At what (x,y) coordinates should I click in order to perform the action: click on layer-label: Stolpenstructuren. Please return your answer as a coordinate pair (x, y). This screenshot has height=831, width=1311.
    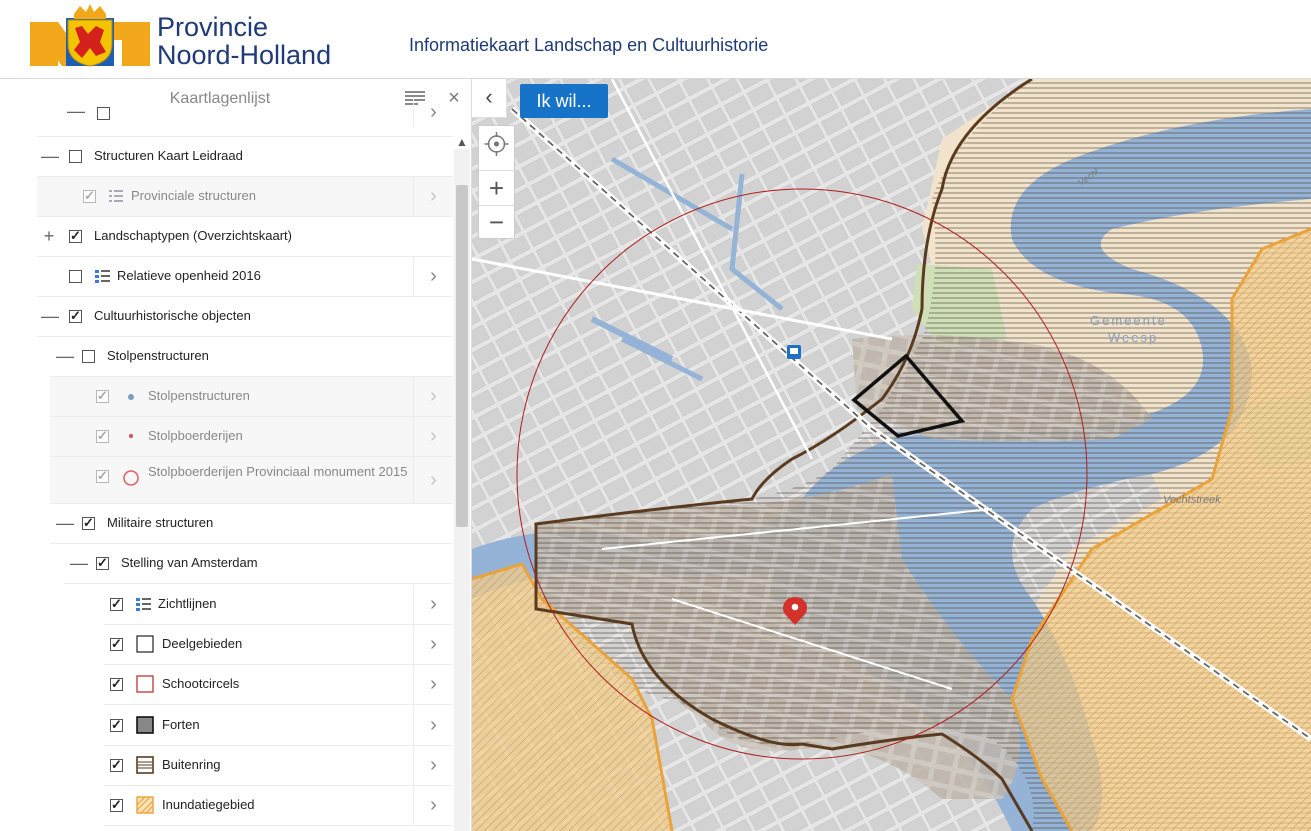
    Looking at the image, I should click on (199, 395).